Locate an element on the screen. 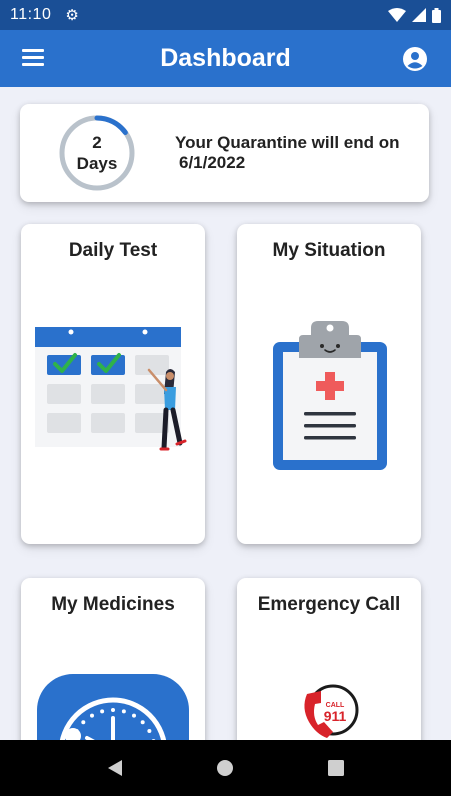  tile-title-my-medicines: My Medicines is located at coordinates (113, 604).